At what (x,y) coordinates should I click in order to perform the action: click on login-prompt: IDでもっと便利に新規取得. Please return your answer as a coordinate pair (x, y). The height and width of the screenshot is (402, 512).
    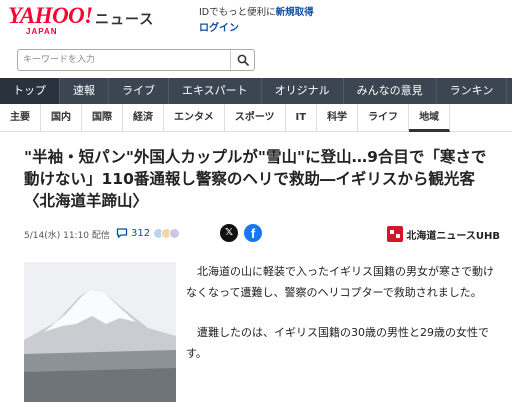
    Looking at the image, I should click on (256, 11).